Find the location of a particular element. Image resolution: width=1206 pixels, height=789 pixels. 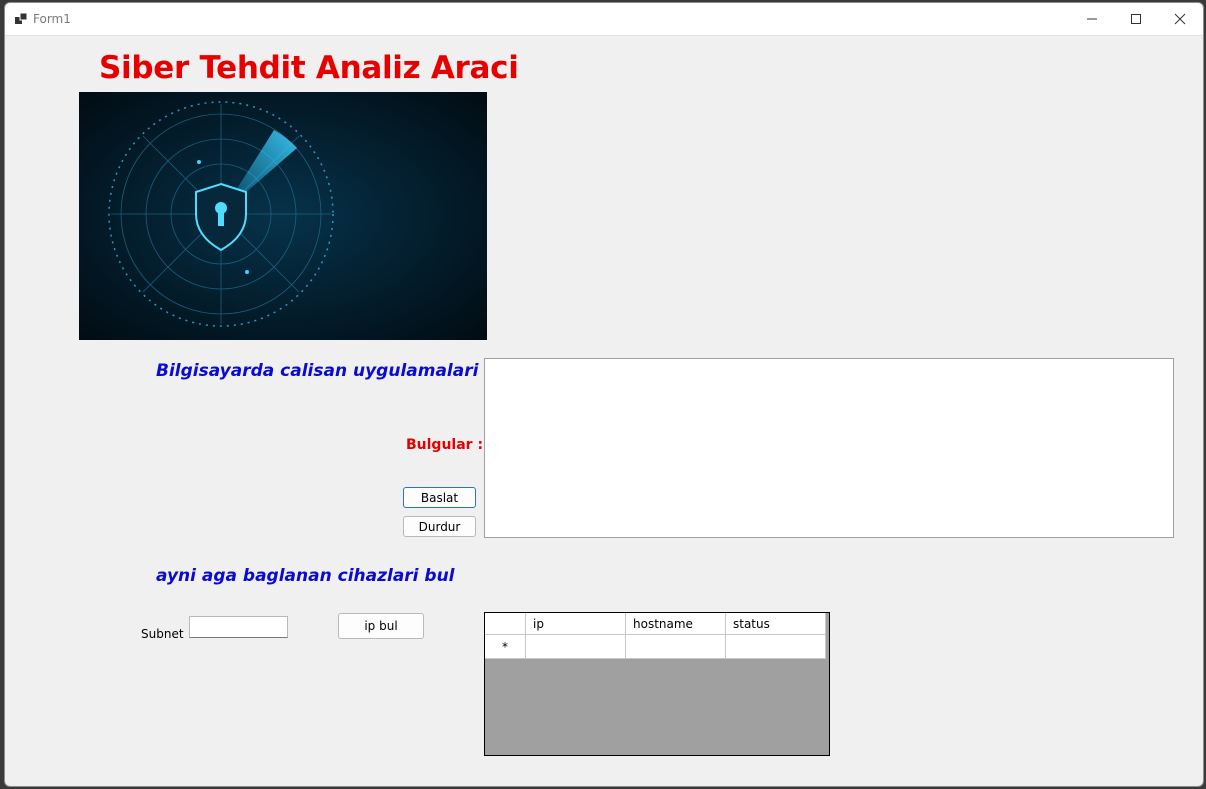

devices-grid: ip hostname status * is located at coordinates (657, 684).